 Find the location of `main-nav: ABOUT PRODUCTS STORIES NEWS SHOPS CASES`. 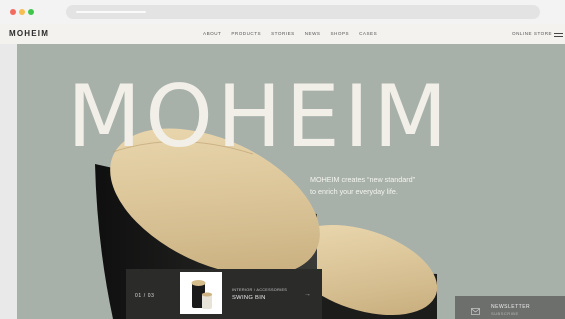

main-nav: ABOUT PRODUCTS STORIES NEWS SHOPS CASES is located at coordinates (295, 34).